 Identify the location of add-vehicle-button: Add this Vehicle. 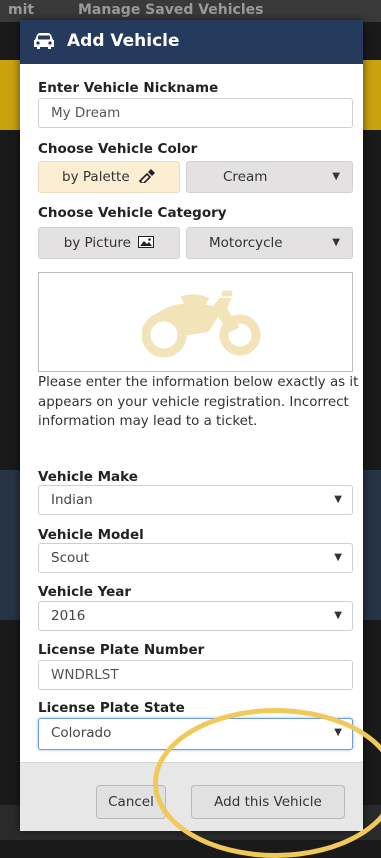
(268, 802).